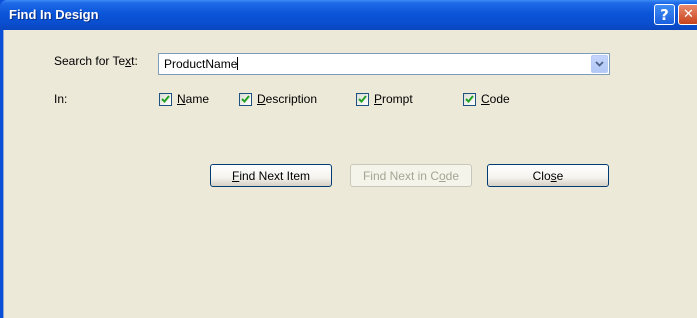 Image resolution: width=697 pixels, height=318 pixels. I want to click on window-title: Find In Design, so click(54, 14).